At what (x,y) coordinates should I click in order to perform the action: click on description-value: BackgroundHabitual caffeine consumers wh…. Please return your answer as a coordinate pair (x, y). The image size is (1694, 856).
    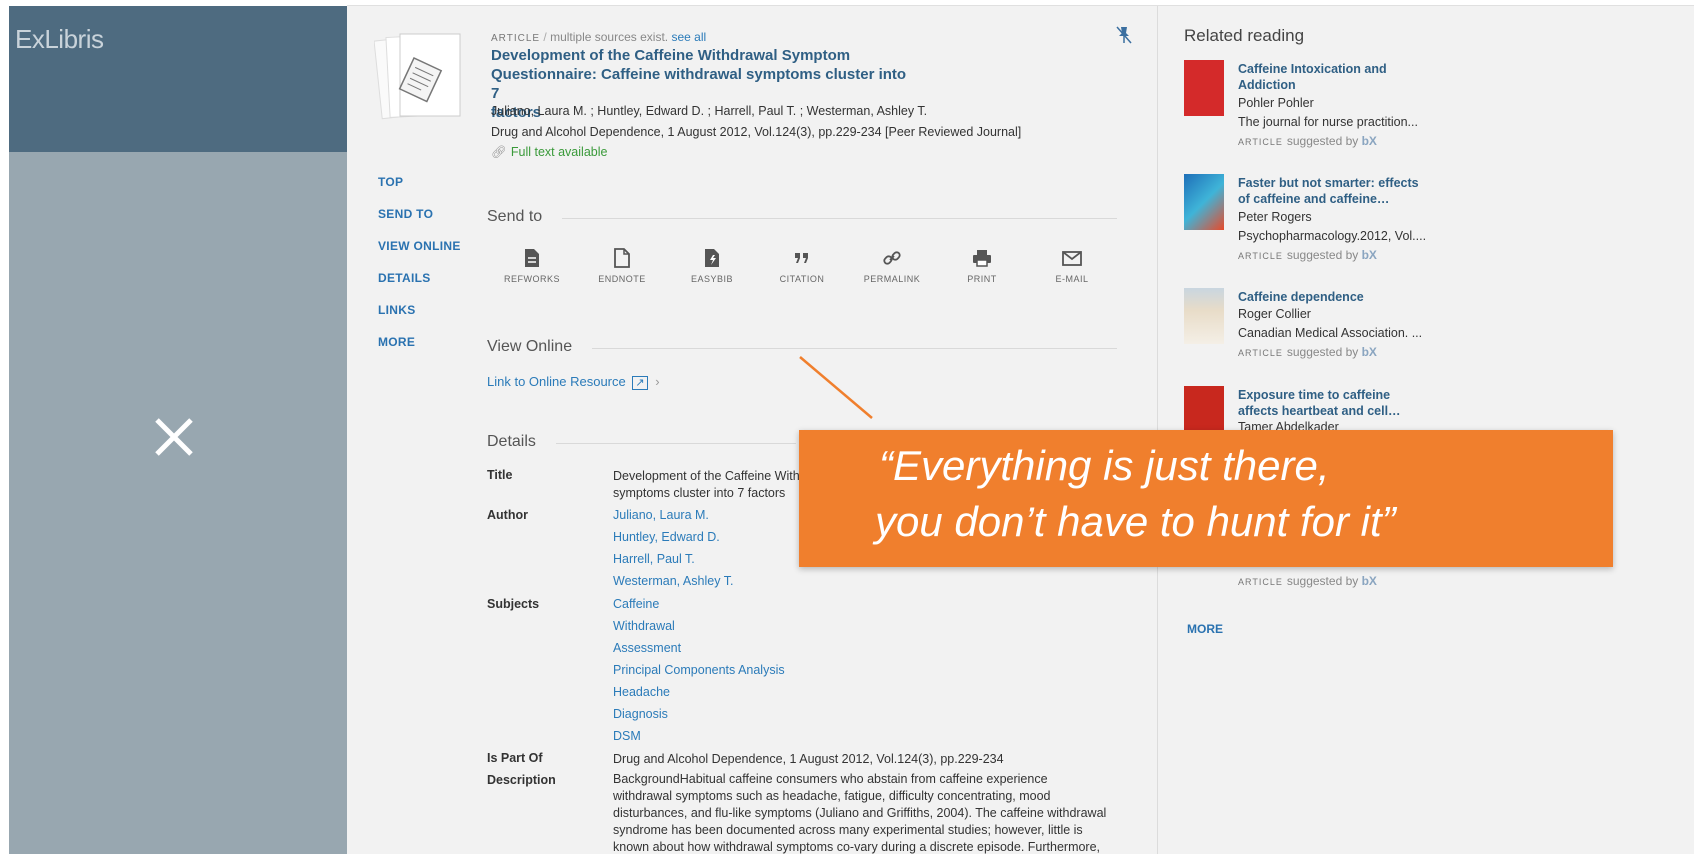
    Looking at the image, I should click on (865, 813).